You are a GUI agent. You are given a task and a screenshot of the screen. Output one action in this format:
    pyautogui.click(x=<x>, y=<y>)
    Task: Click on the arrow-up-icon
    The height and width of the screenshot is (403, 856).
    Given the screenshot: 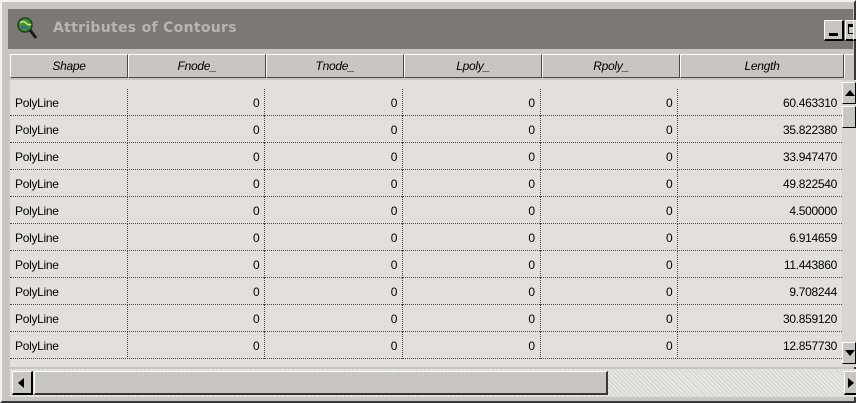 What is the action you would take?
    pyautogui.click(x=850, y=93)
    